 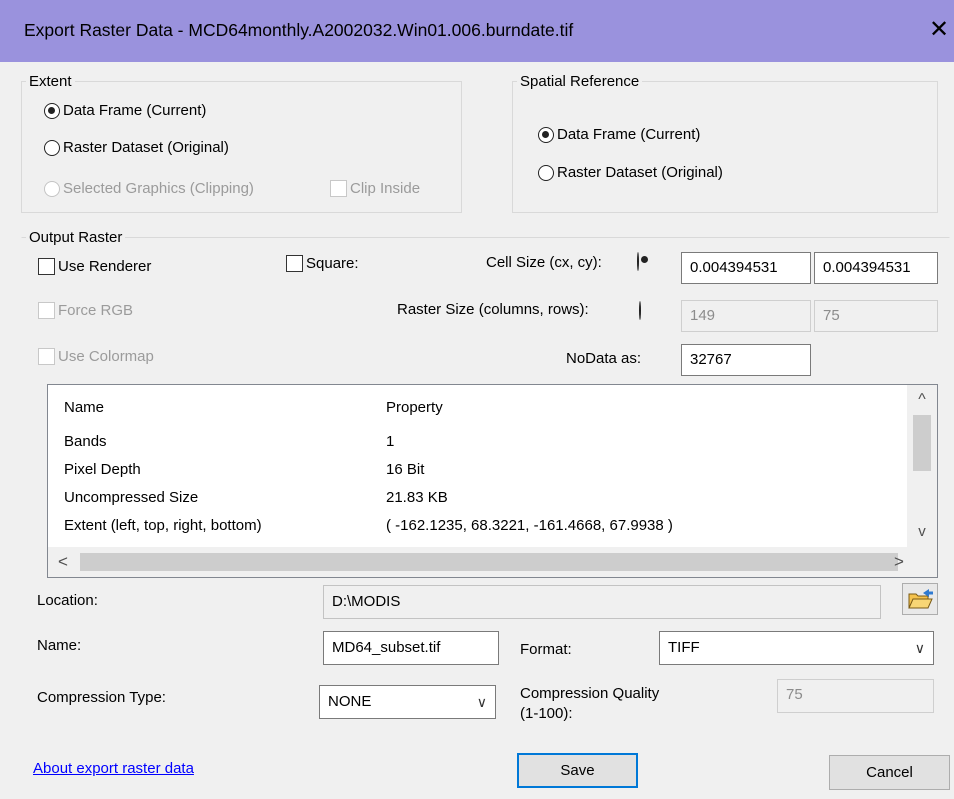 I want to click on sr-raster-dataset-option: Raster Dataset (Original), so click(x=630, y=172).